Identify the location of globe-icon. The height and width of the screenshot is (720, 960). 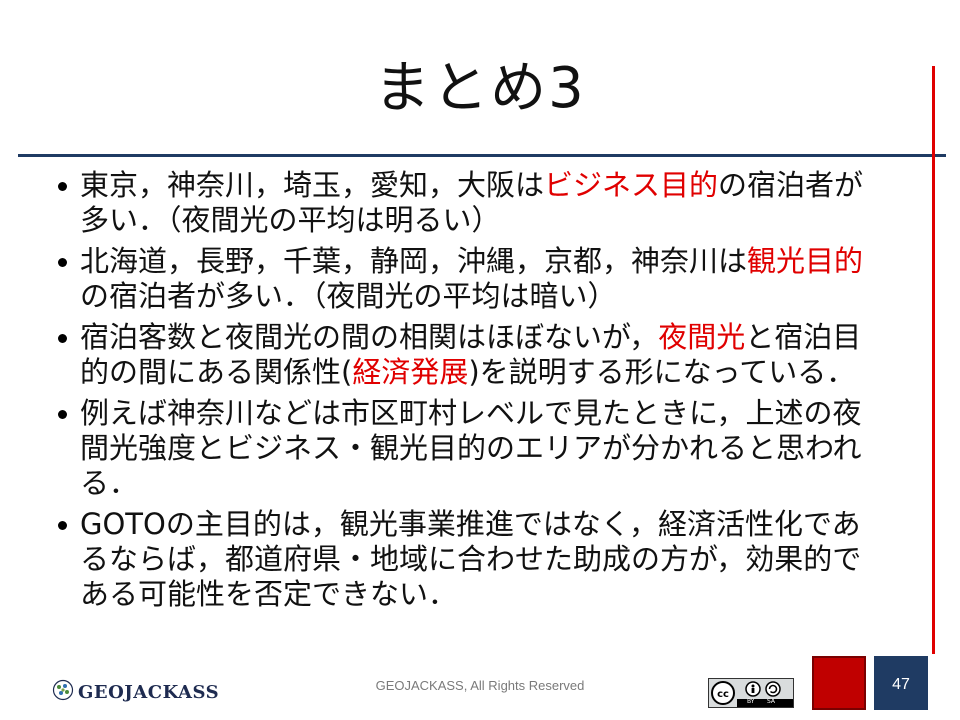
(63, 692).